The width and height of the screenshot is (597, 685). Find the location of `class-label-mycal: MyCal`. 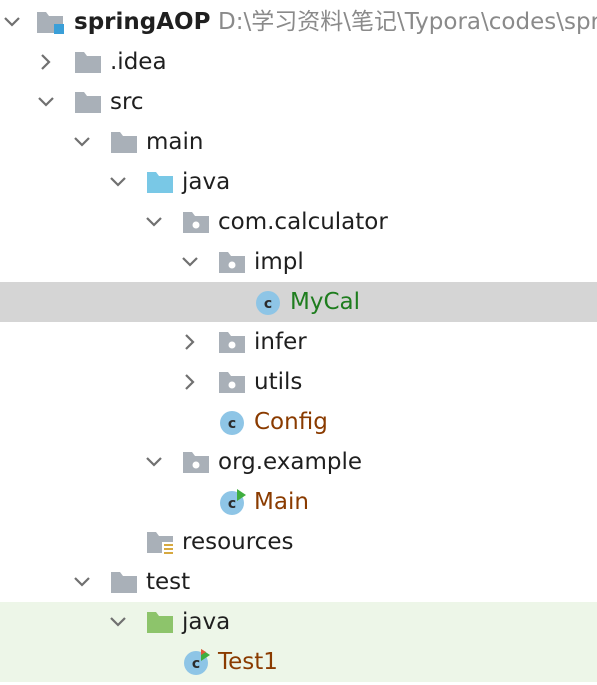

class-label-mycal: MyCal is located at coordinates (325, 302).